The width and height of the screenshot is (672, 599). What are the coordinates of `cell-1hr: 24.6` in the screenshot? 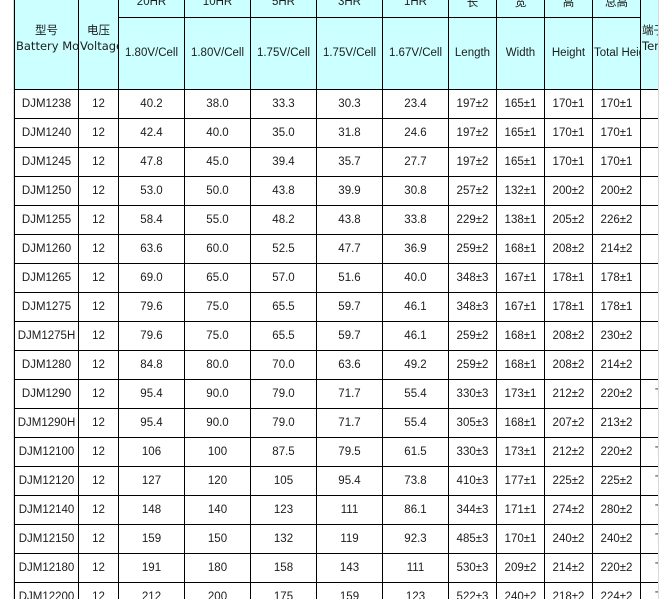 It's located at (415, 133).